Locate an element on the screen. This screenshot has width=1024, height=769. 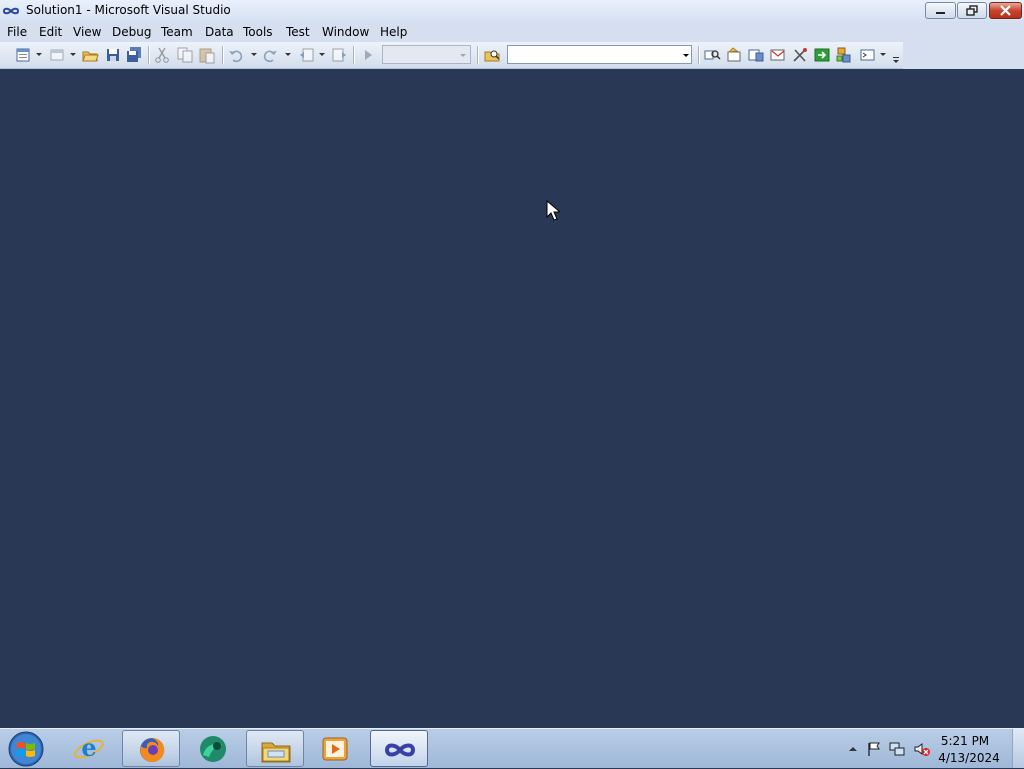
visual-studio-infinity-icon is located at coordinates (11, 11).